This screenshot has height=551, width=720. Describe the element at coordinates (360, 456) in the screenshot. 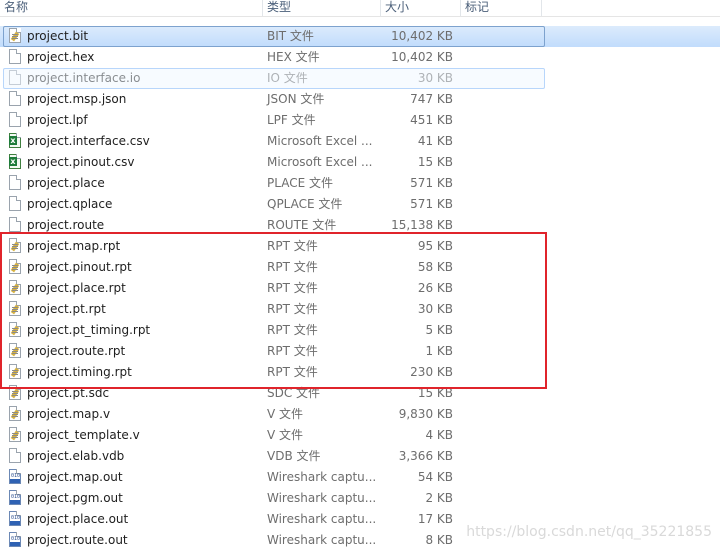

I see `file-row: project.elab.vdb VDB 文件 3,366 KB` at that location.